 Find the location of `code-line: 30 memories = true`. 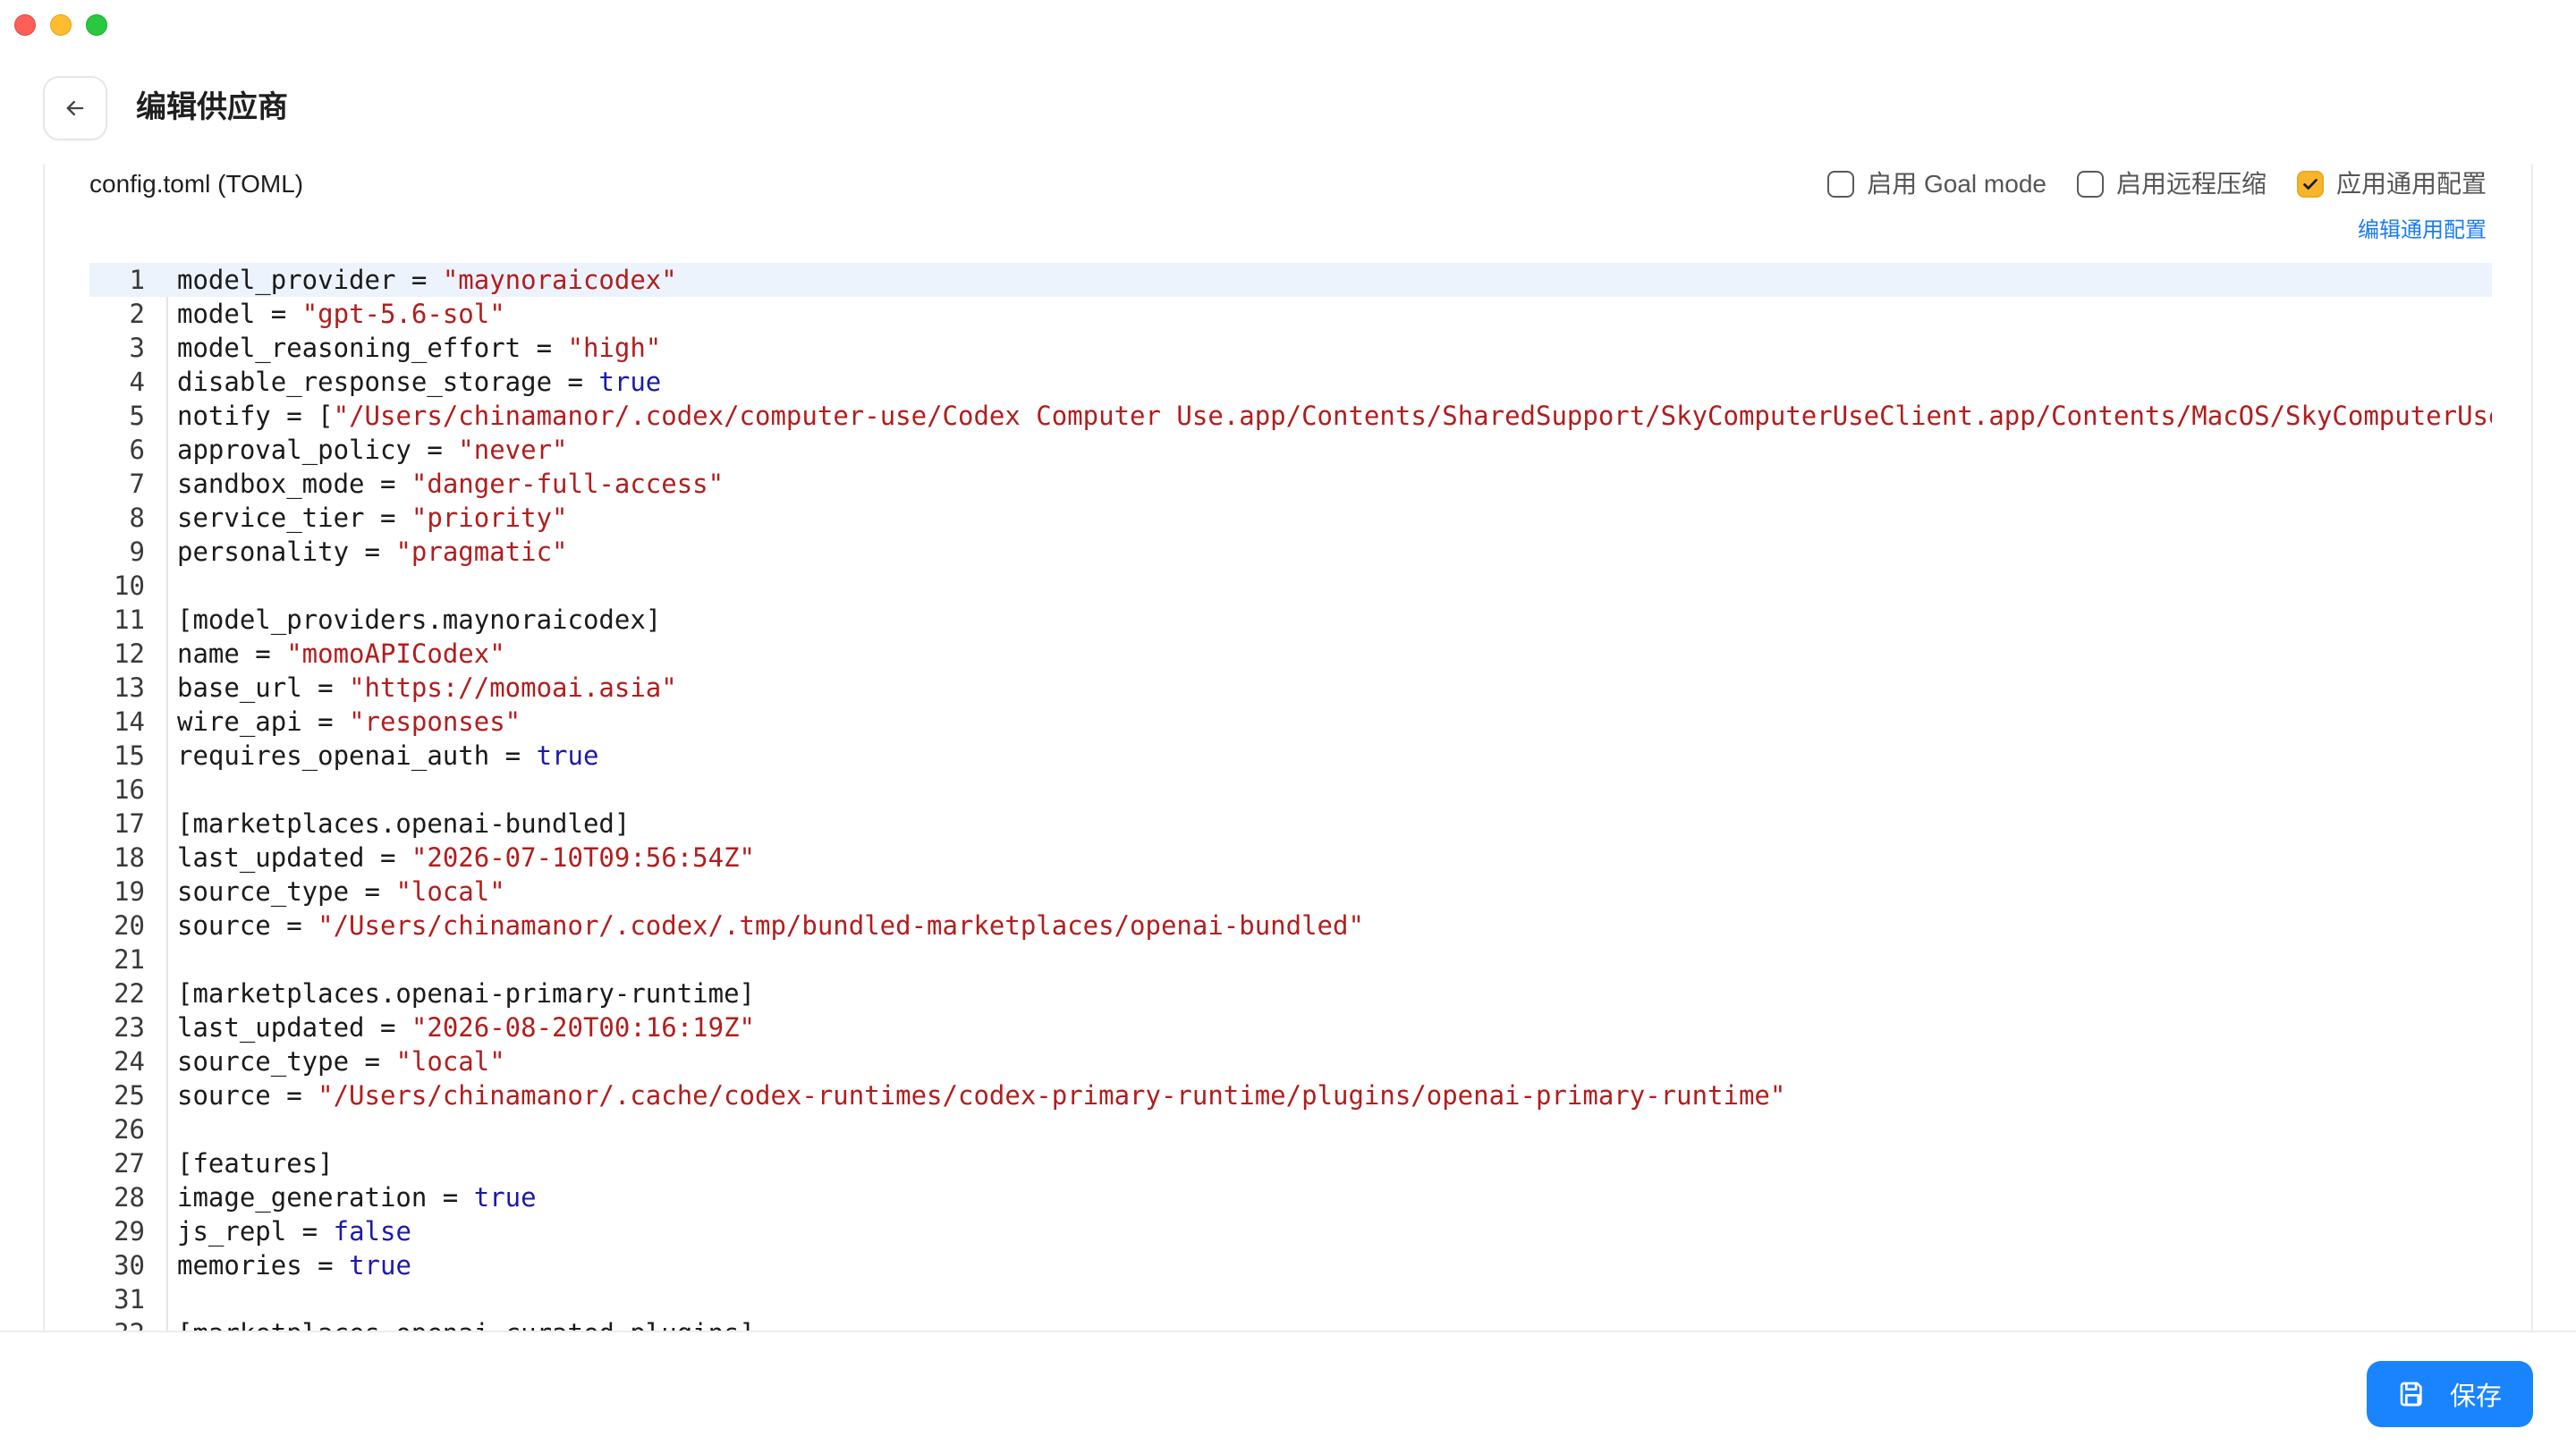

code-line: 30 memories = true is located at coordinates (1290, 1265).